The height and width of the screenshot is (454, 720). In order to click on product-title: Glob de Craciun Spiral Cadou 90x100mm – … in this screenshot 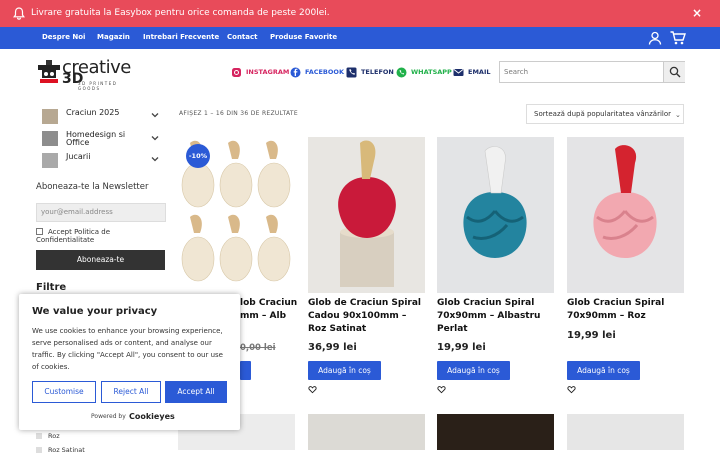, I will do `click(367, 316)`.